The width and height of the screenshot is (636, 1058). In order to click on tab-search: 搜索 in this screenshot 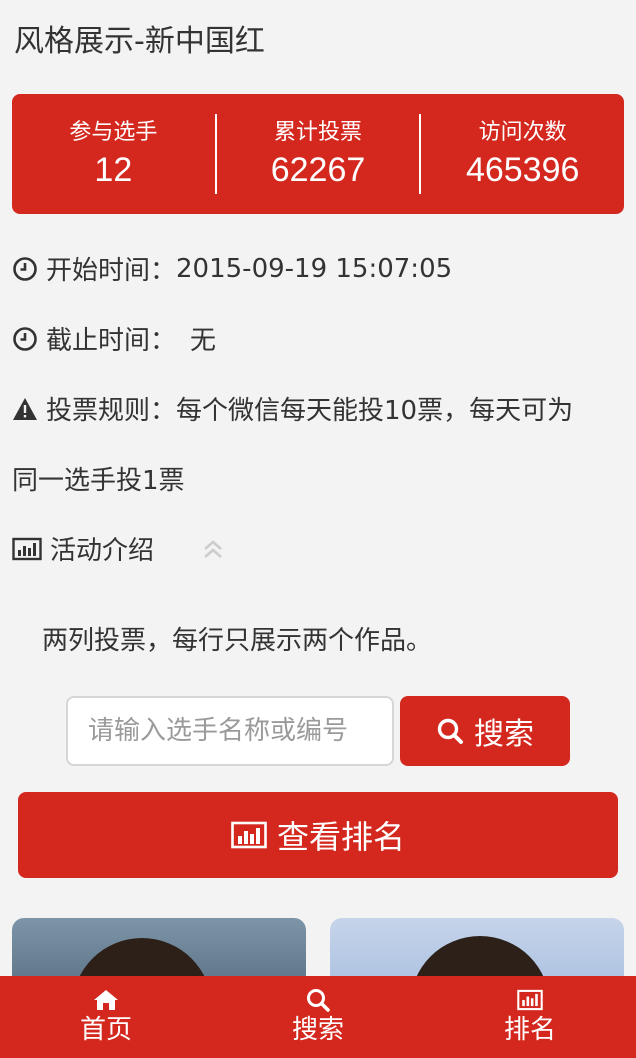, I will do `click(318, 1017)`.